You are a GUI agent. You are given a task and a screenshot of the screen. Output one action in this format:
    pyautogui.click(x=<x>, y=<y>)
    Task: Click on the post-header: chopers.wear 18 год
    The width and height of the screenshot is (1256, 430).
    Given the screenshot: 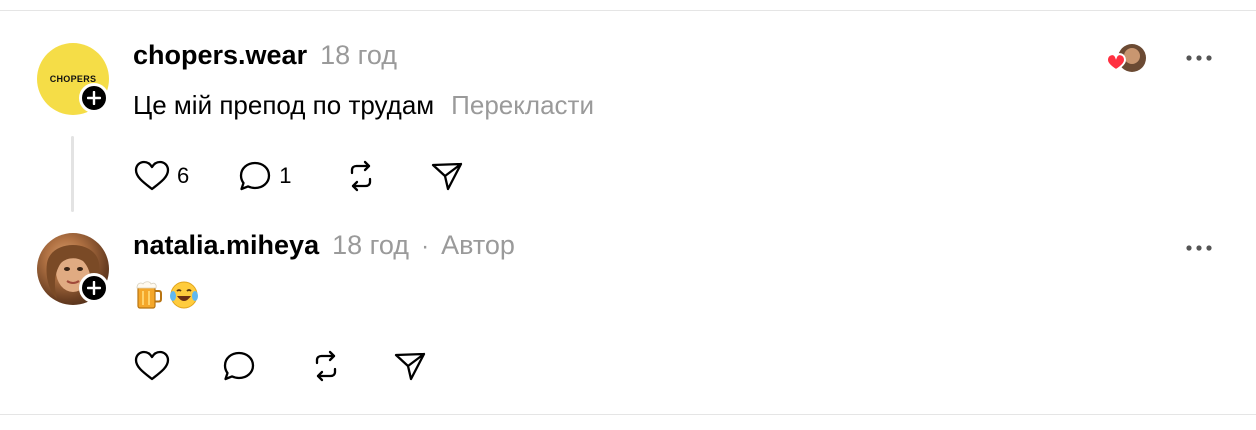 What is the action you would take?
    pyautogui.click(x=265, y=58)
    